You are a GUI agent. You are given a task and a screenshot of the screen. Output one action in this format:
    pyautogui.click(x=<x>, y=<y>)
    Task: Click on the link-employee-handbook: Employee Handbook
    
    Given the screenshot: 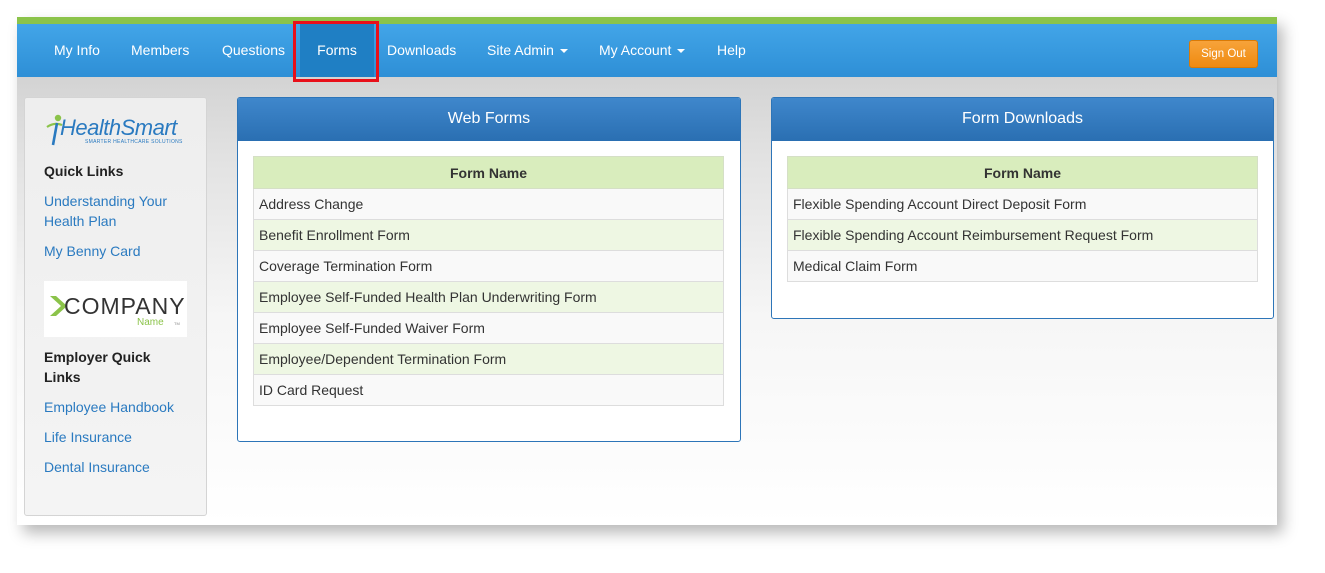 What is the action you would take?
    pyautogui.click(x=109, y=407)
    